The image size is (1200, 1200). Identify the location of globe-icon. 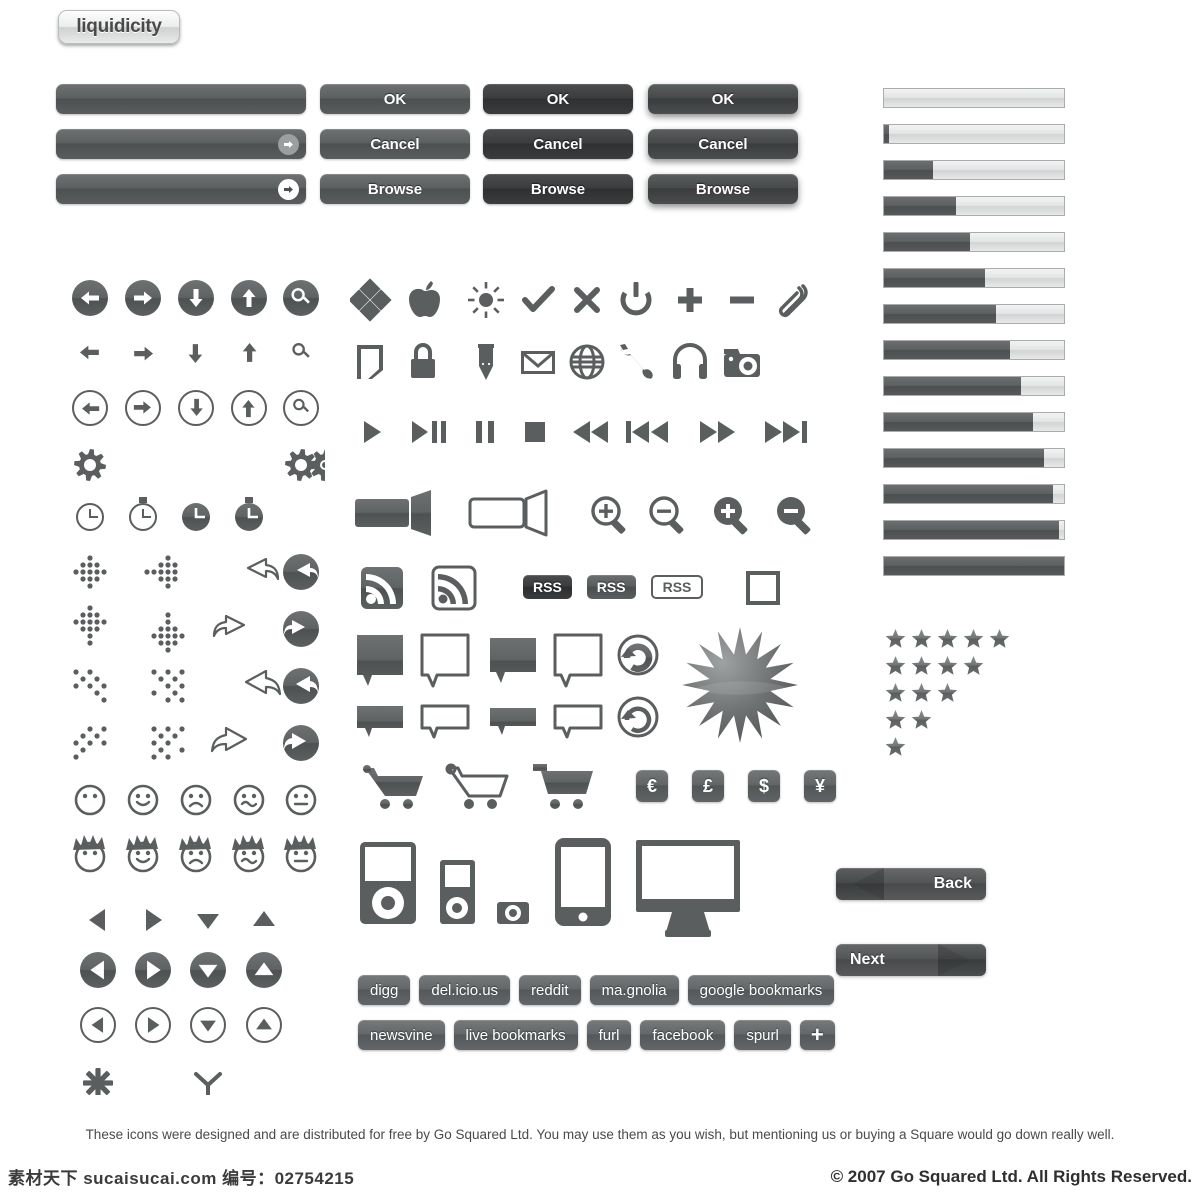
(587, 362).